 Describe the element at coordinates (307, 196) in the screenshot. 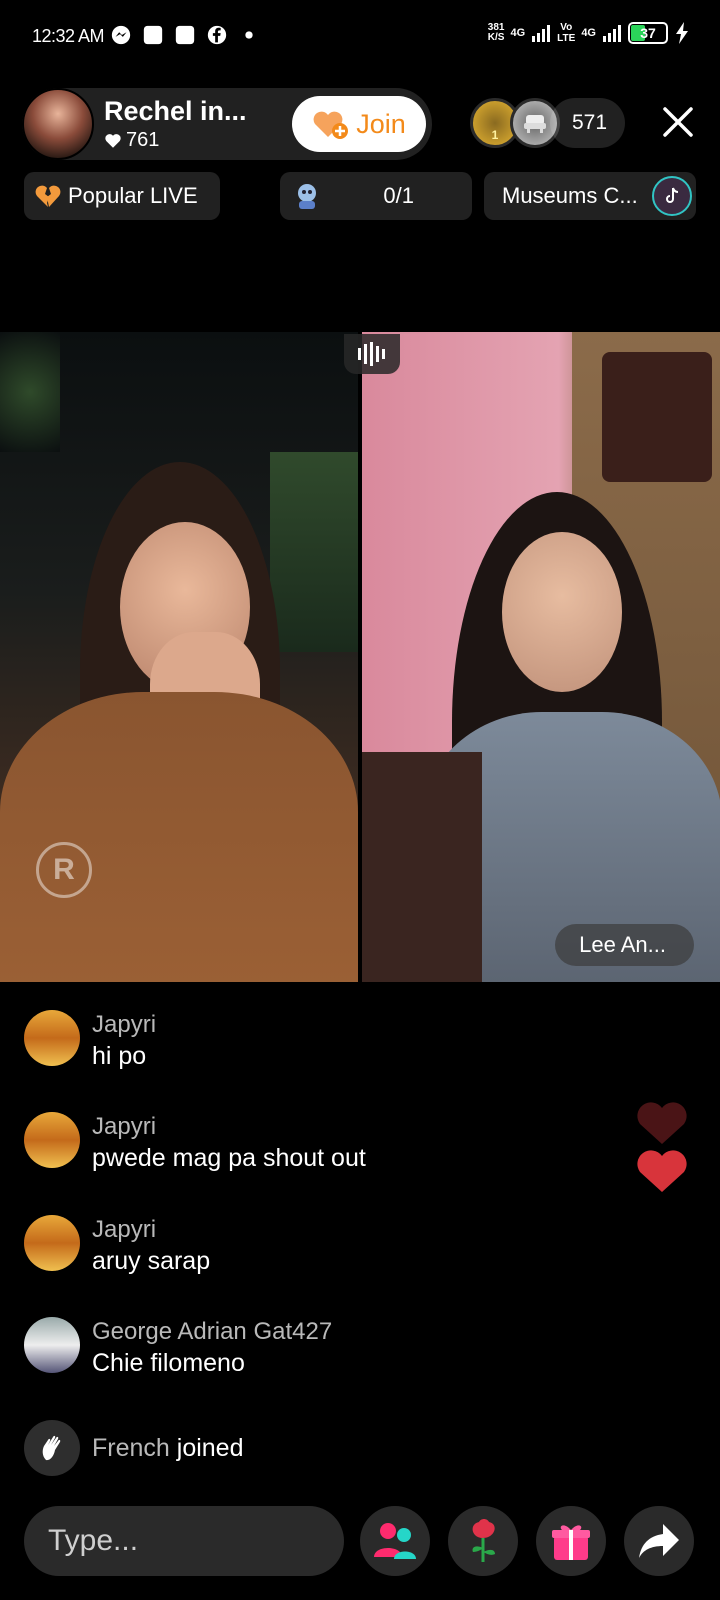

I see `goal-character-icon` at that location.